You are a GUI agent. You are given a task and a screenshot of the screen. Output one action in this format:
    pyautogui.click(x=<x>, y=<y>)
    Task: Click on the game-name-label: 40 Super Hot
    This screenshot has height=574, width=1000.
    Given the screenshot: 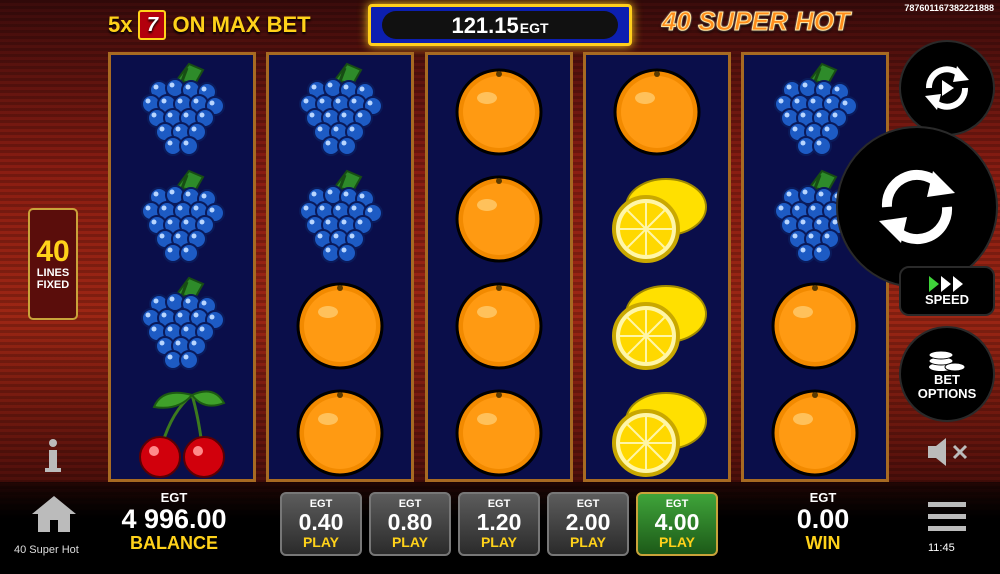 What is the action you would take?
    pyautogui.click(x=46, y=550)
    